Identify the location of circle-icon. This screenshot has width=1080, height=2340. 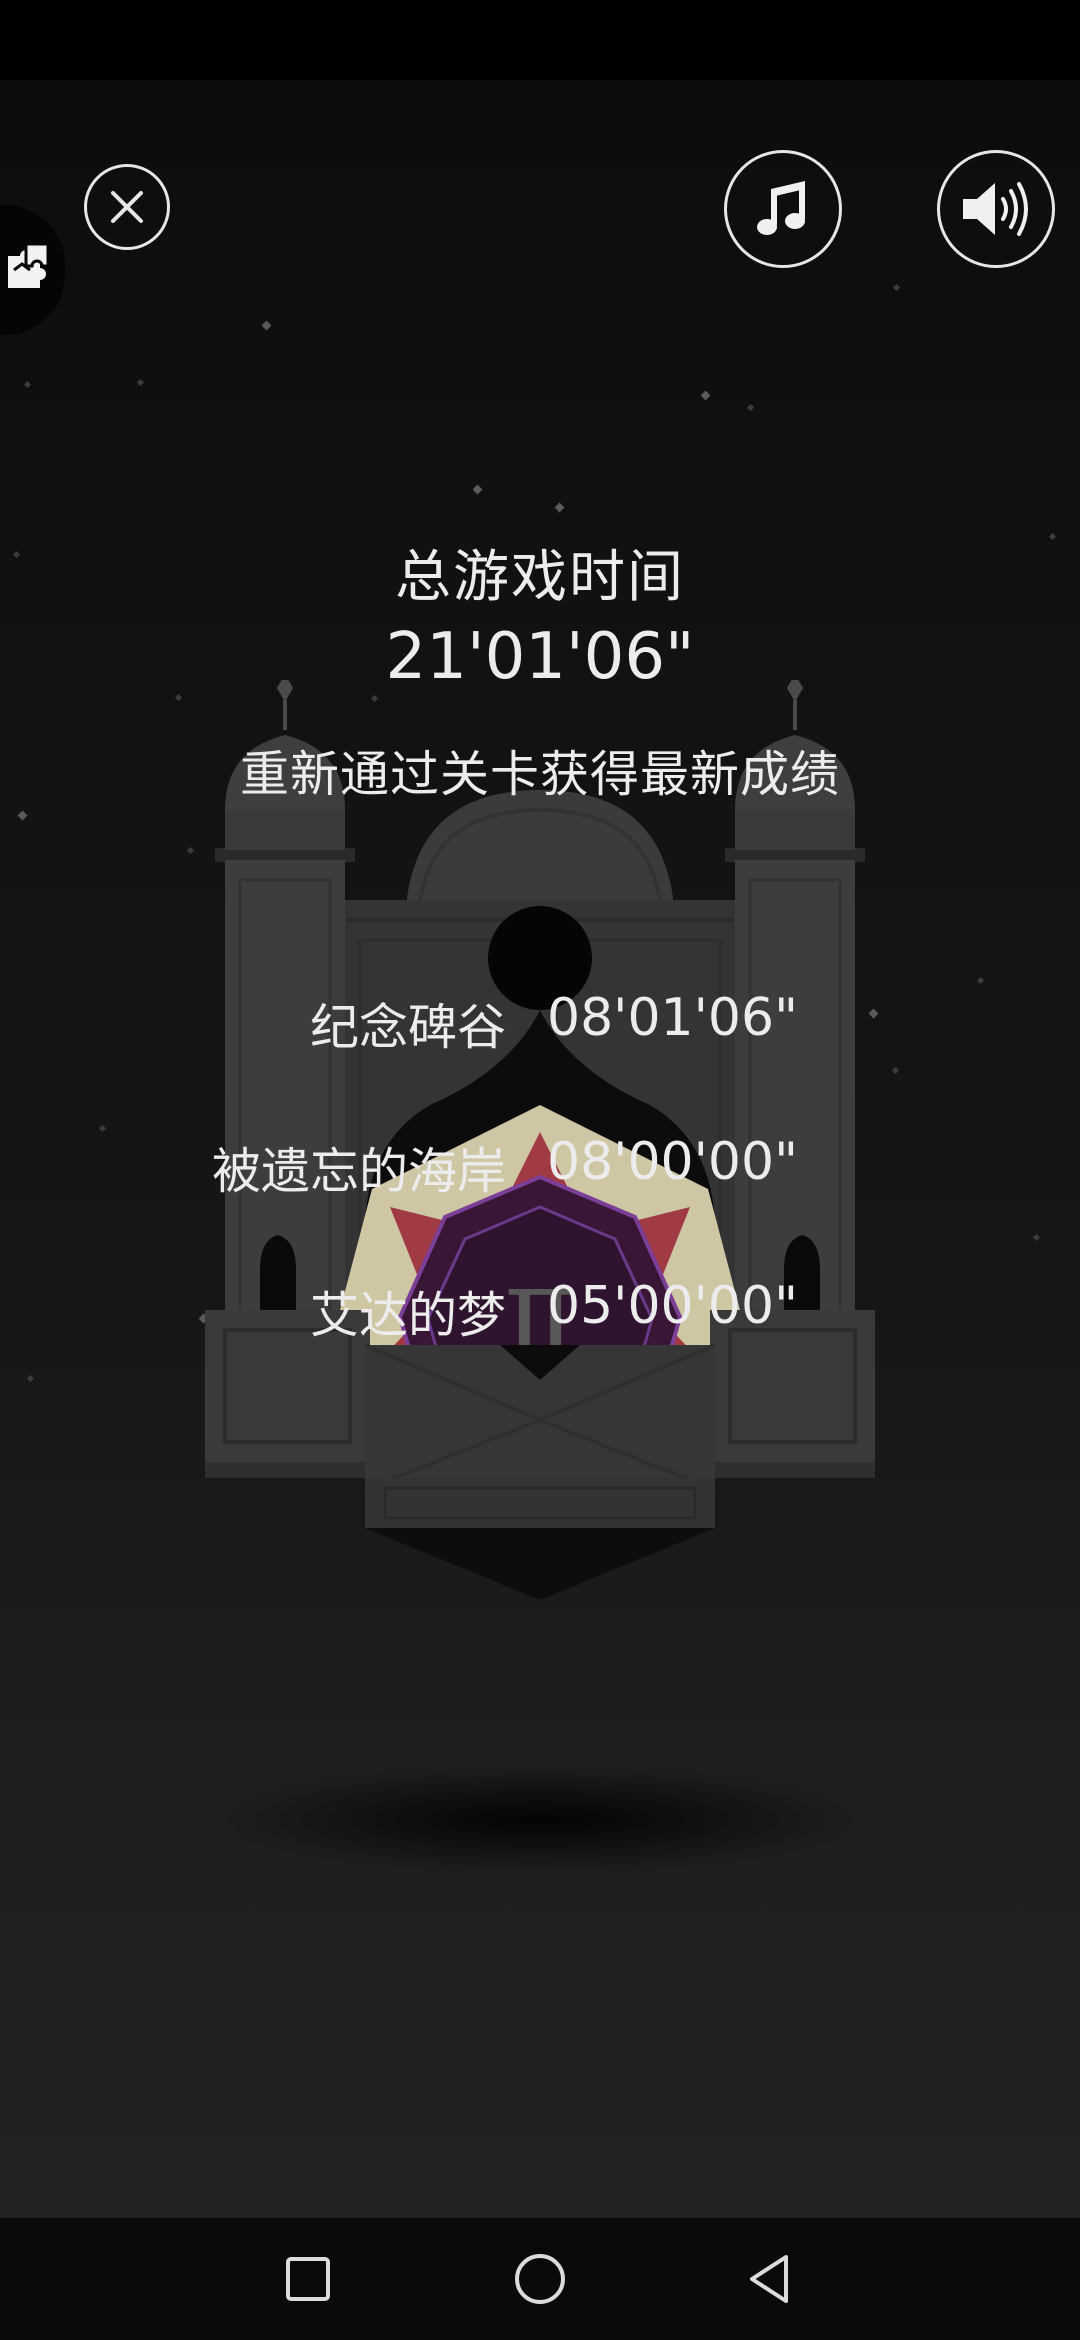
(540, 2279).